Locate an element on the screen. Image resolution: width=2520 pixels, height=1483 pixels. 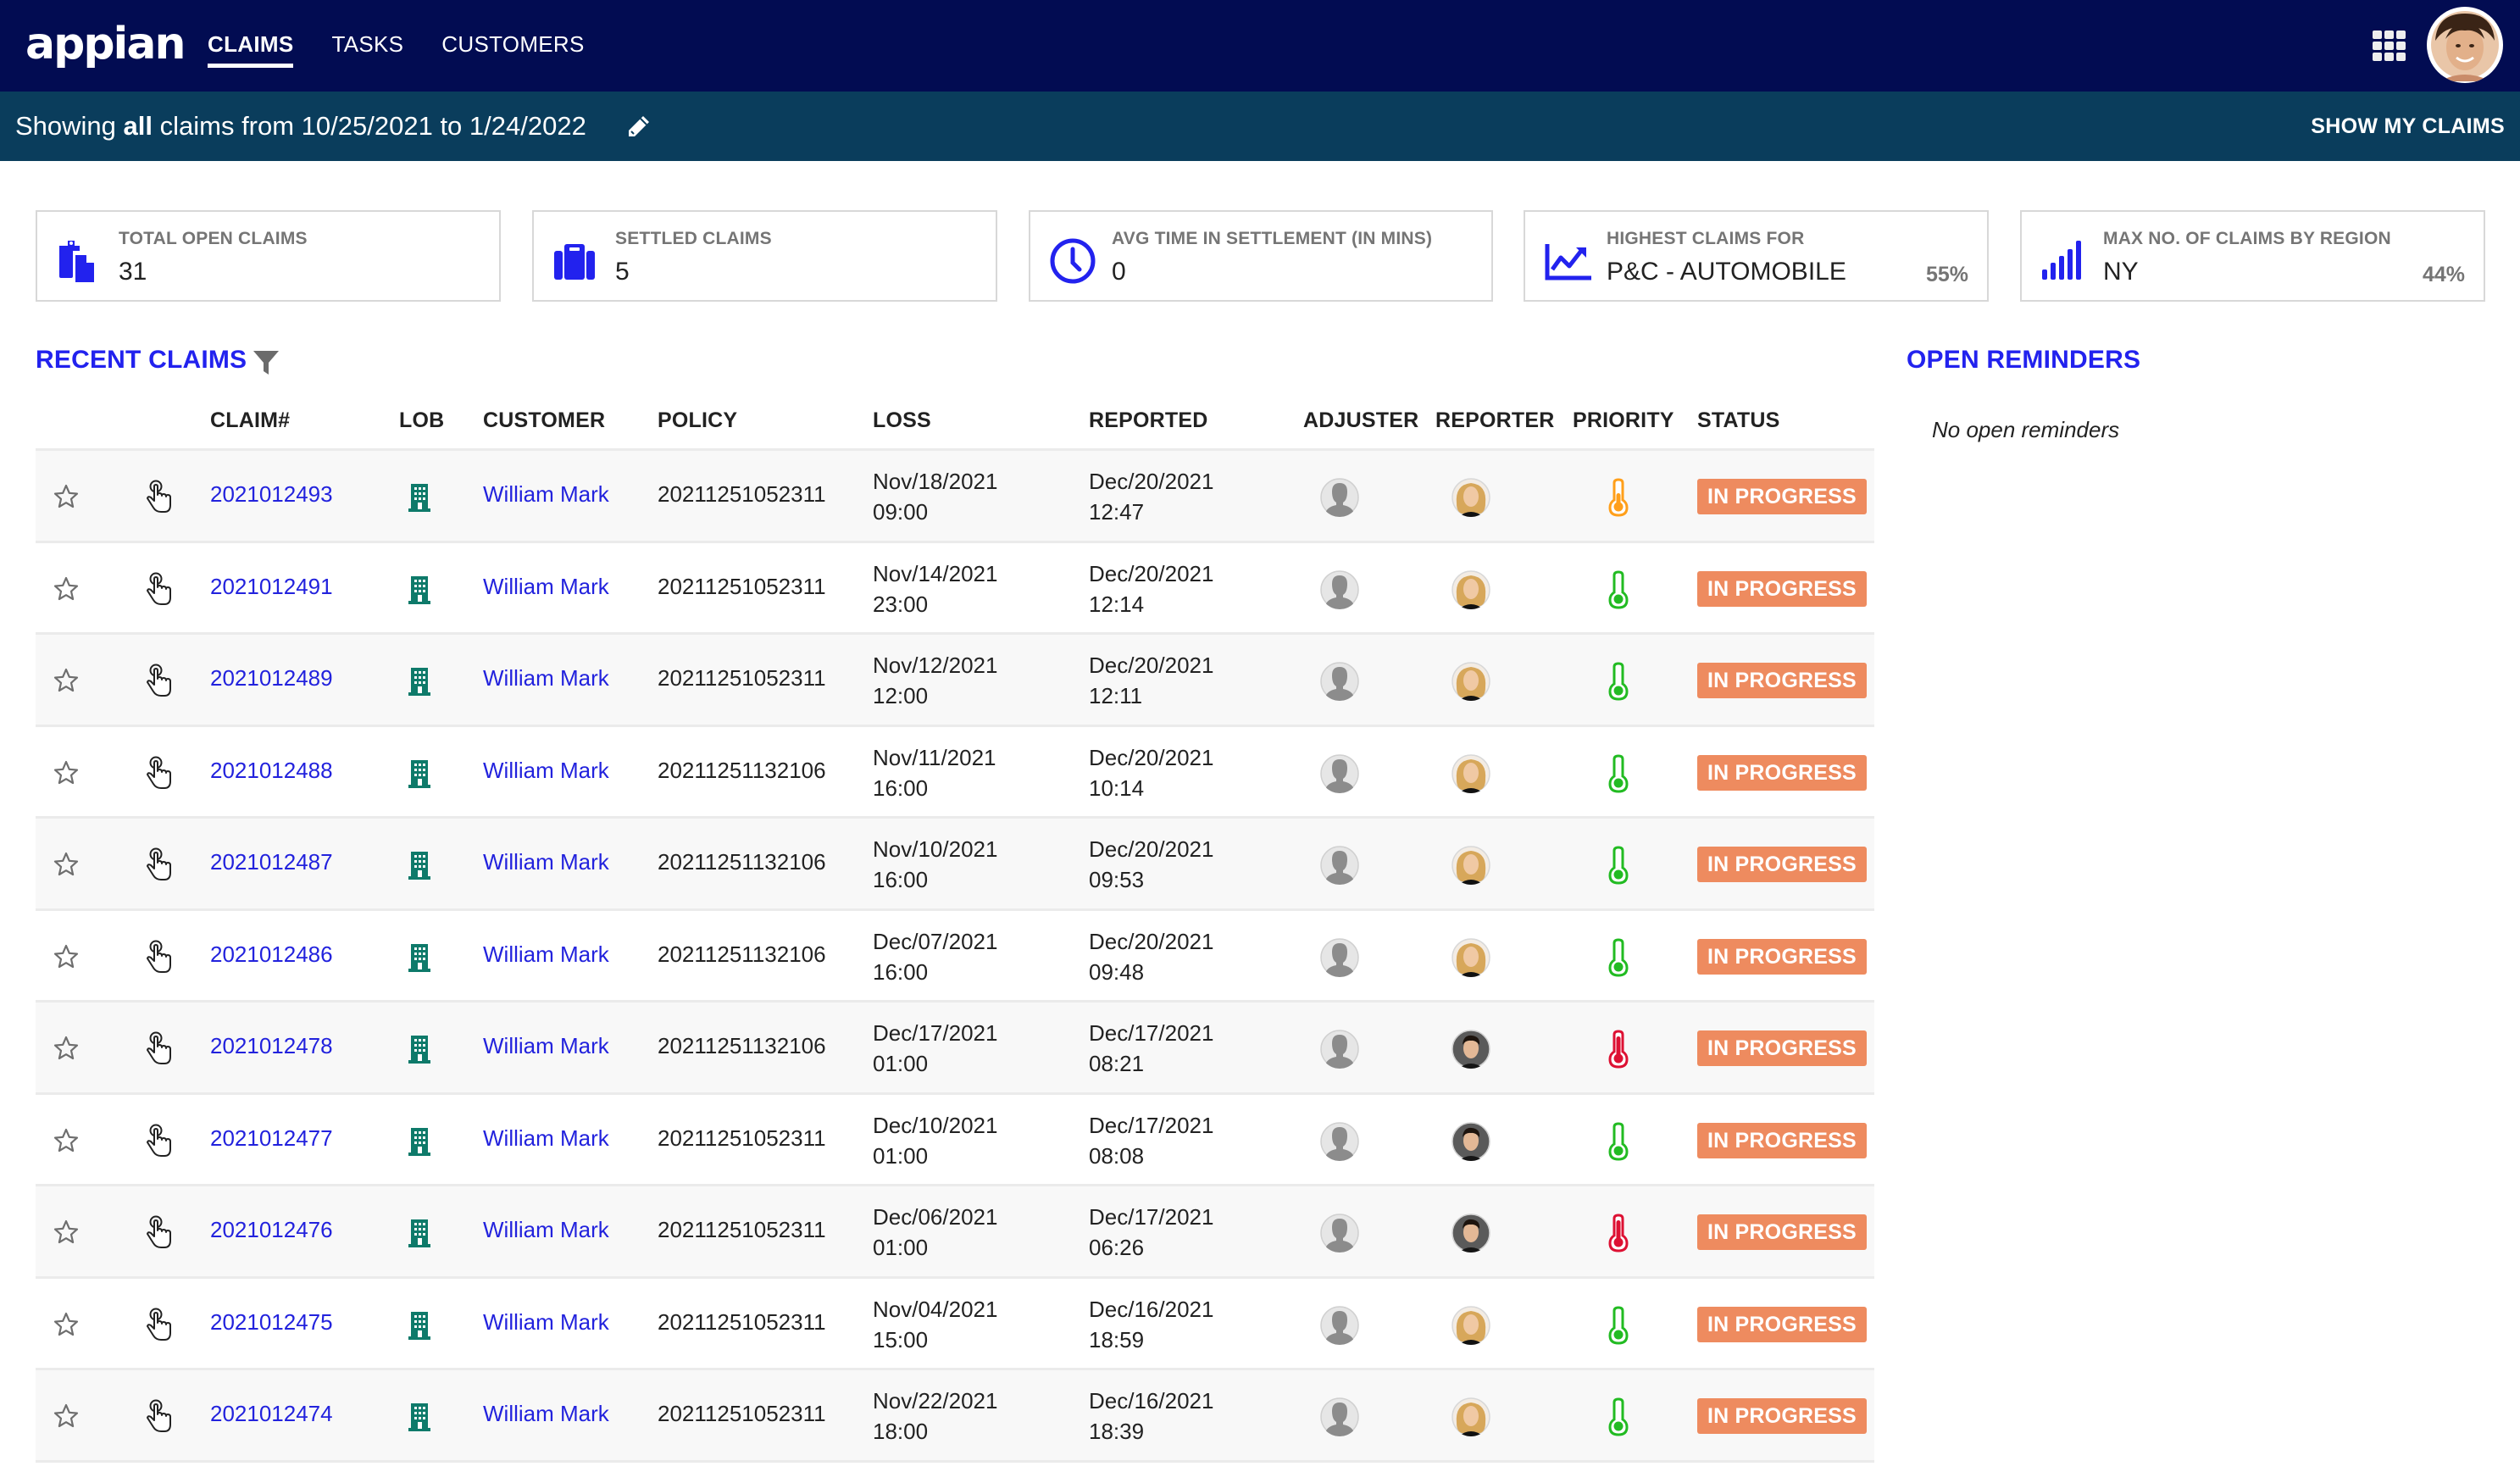
column-header-reported: REPORTED is located at coordinates (1149, 420).